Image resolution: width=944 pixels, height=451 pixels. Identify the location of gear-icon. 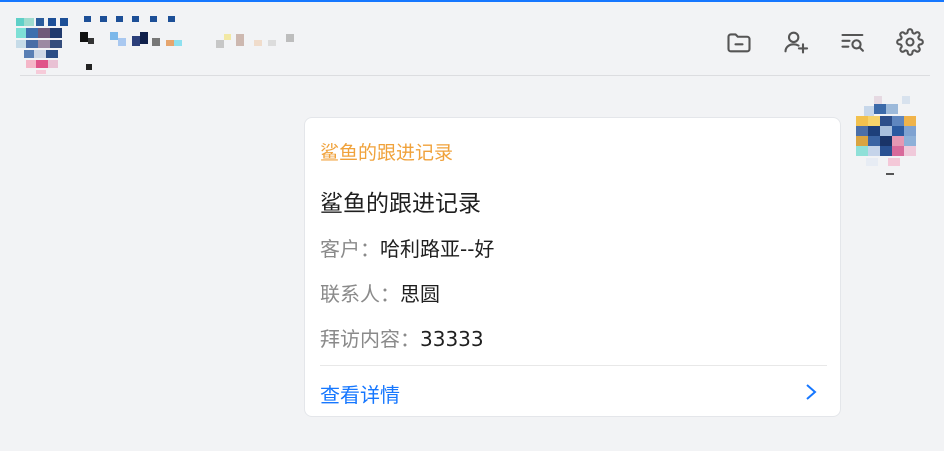
(910, 42).